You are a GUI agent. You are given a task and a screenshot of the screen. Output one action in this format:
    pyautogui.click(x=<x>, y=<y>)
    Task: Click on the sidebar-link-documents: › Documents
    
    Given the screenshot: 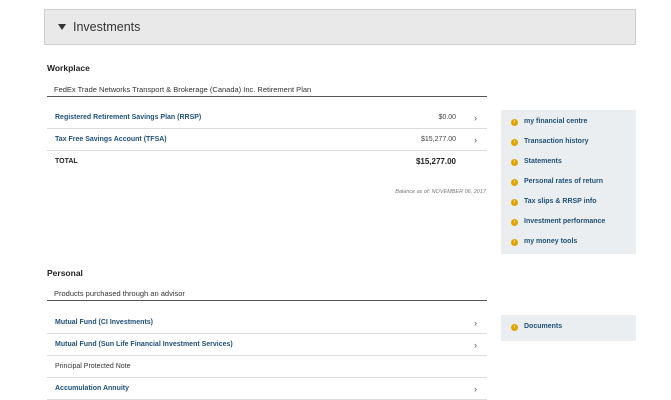 What is the action you would take?
    pyautogui.click(x=568, y=327)
    